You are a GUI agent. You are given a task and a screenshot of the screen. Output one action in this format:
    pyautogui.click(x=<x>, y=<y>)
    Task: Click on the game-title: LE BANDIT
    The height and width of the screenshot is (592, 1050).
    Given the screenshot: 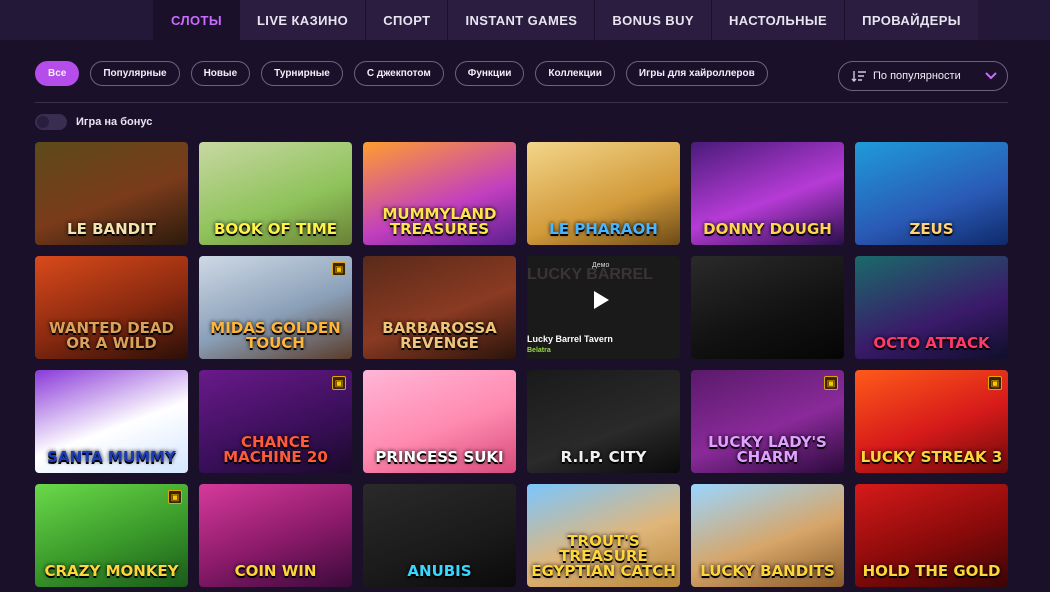 What is the action you would take?
    pyautogui.click(x=111, y=229)
    